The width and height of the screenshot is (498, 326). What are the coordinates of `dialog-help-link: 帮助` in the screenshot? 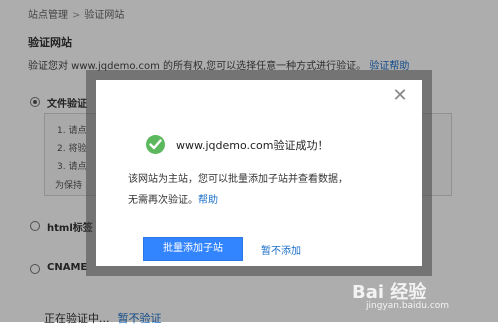 It's located at (208, 200).